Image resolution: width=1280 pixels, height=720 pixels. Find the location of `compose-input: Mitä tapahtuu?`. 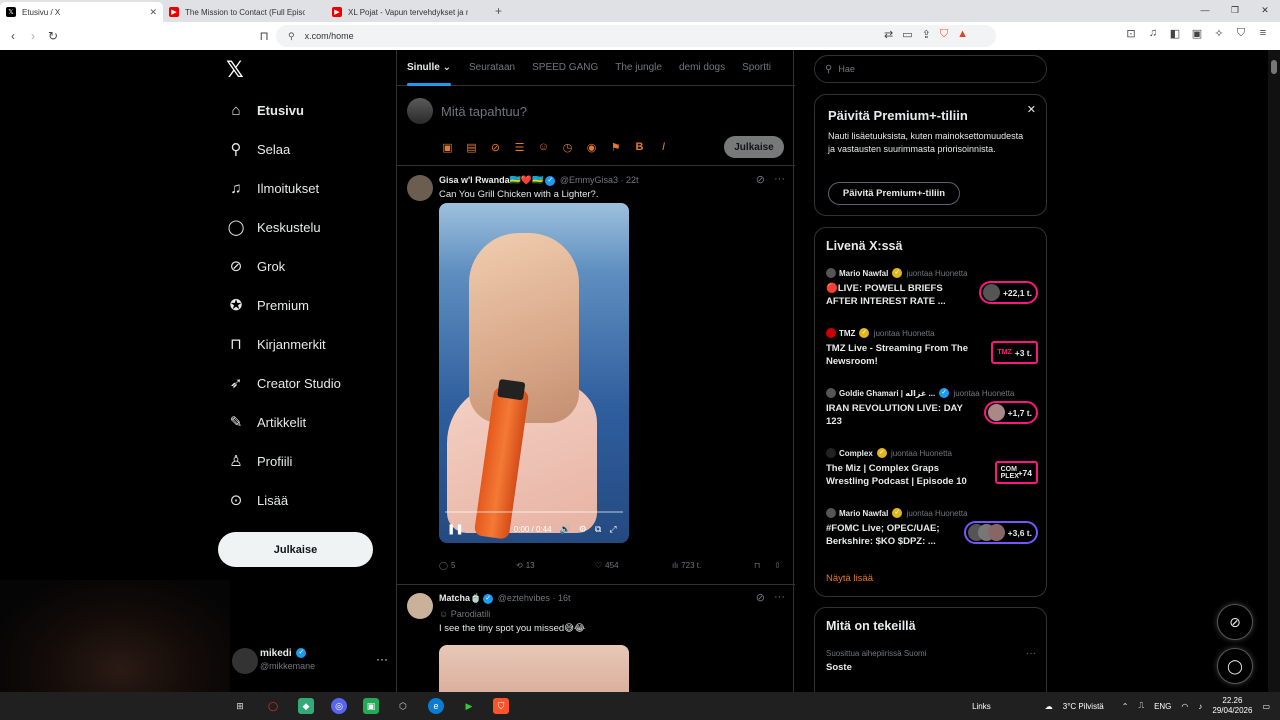

compose-input: Mitä tapahtuu? is located at coordinates (484, 111).